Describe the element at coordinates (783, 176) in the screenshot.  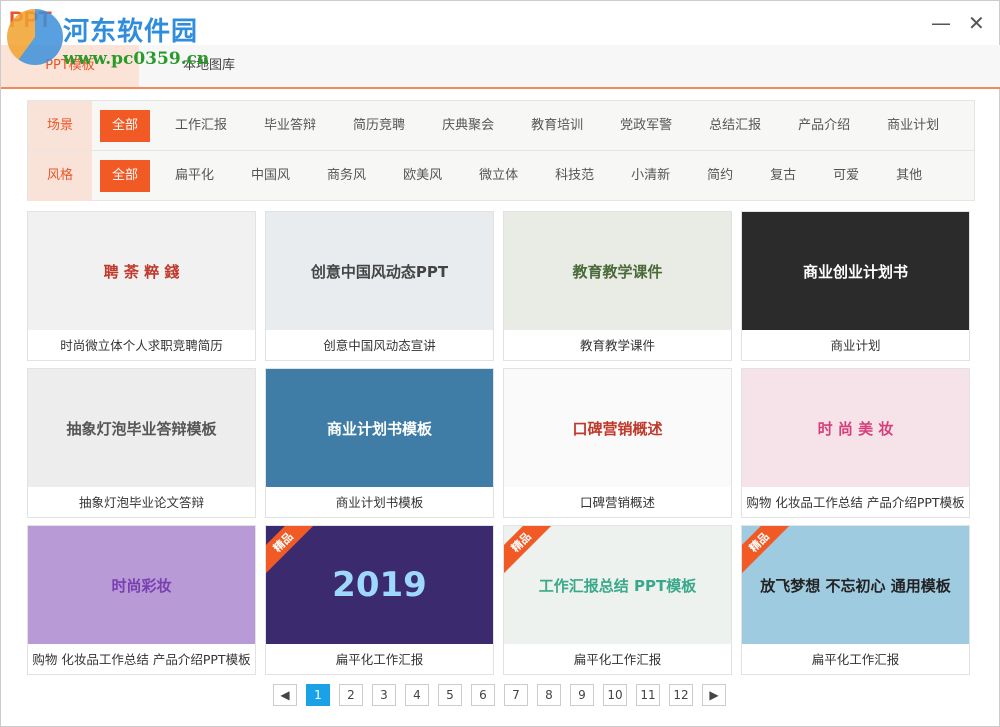
I see `style-filter-item: 复古` at that location.